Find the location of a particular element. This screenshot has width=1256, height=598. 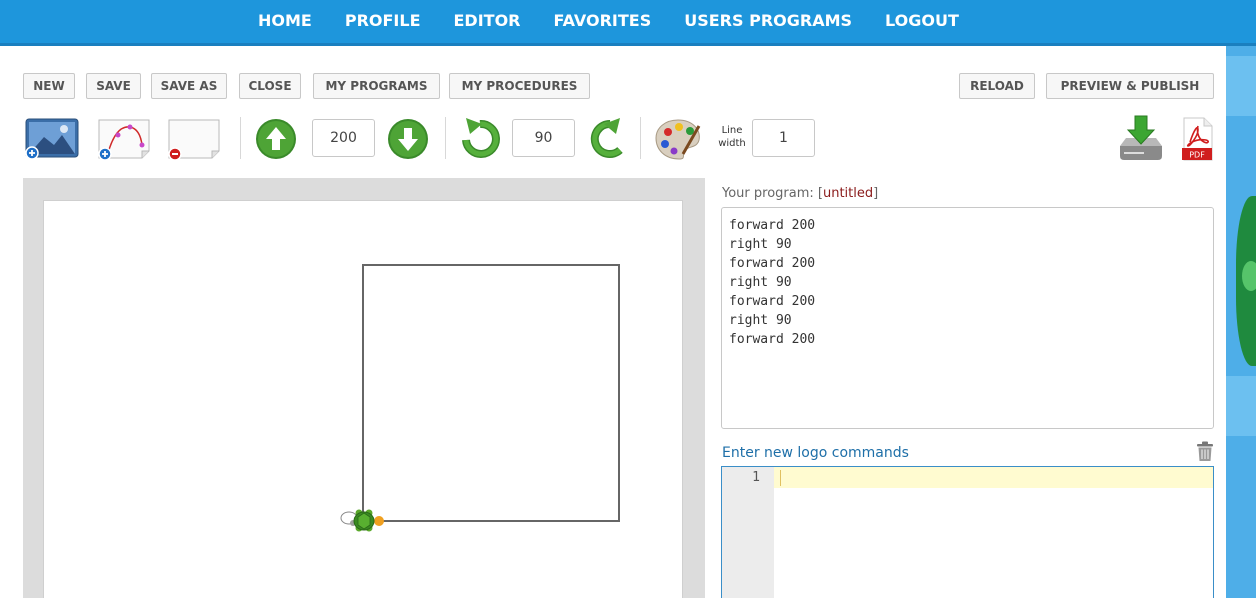

background-decoration is located at coordinates (1241, 322).